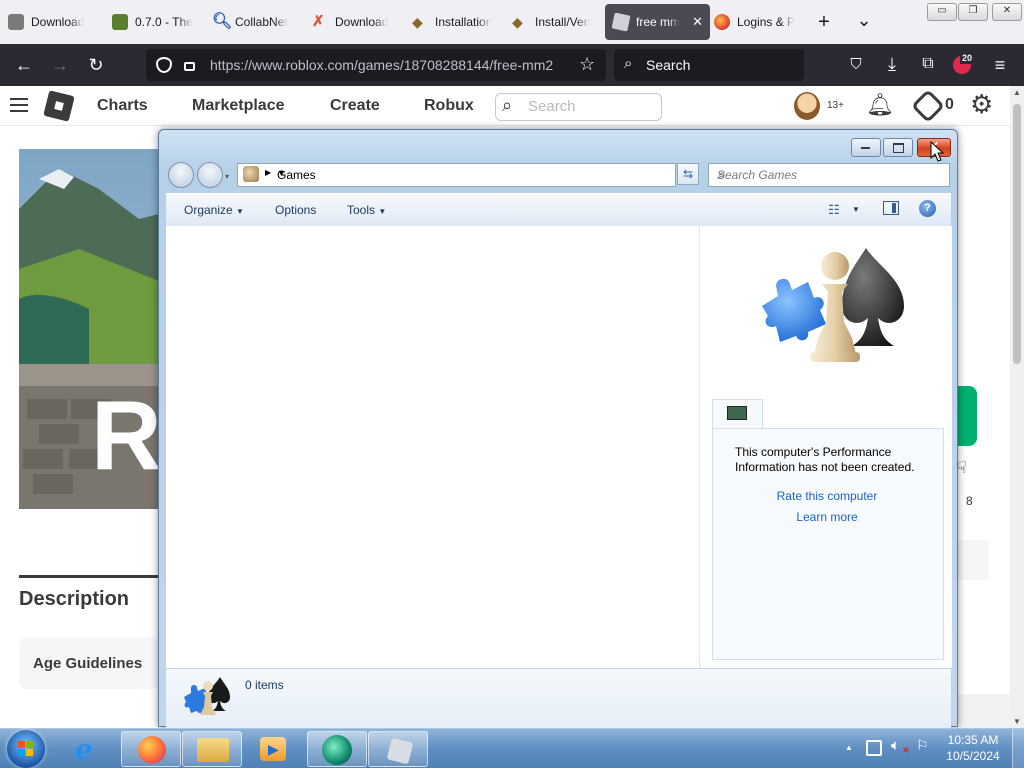 The height and width of the screenshot is (769, 1024). I want to click on breadcrumb-arrow-icon: ▶, so click(268, 172).